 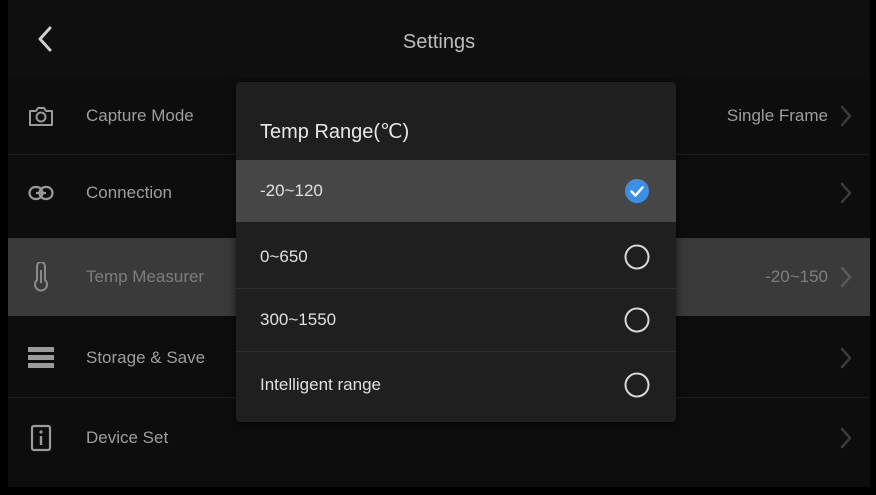 I want to click on setting-value: Single Frame, so click(x=777, y=115).